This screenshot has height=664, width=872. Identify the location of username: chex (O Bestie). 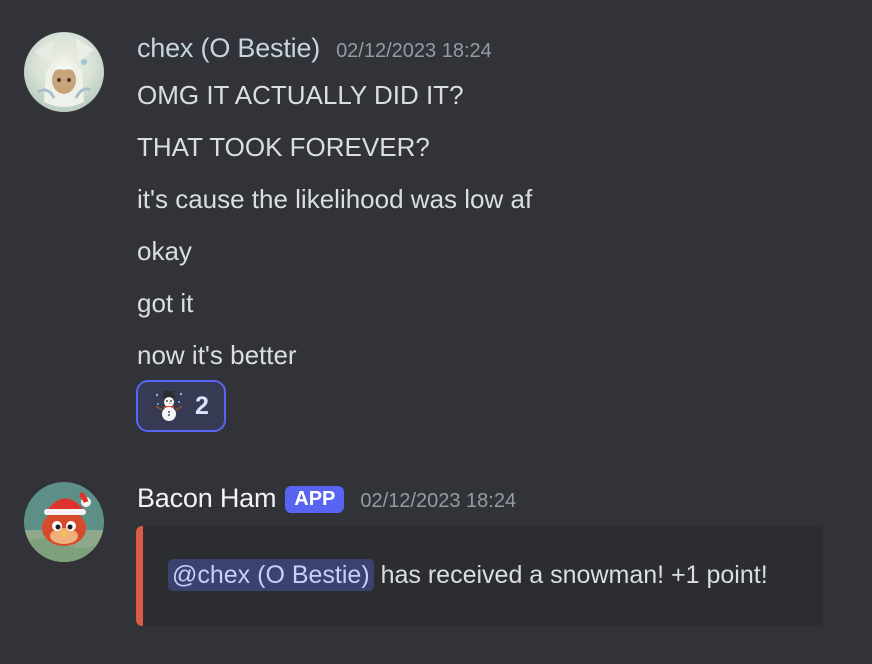
(228, 48).